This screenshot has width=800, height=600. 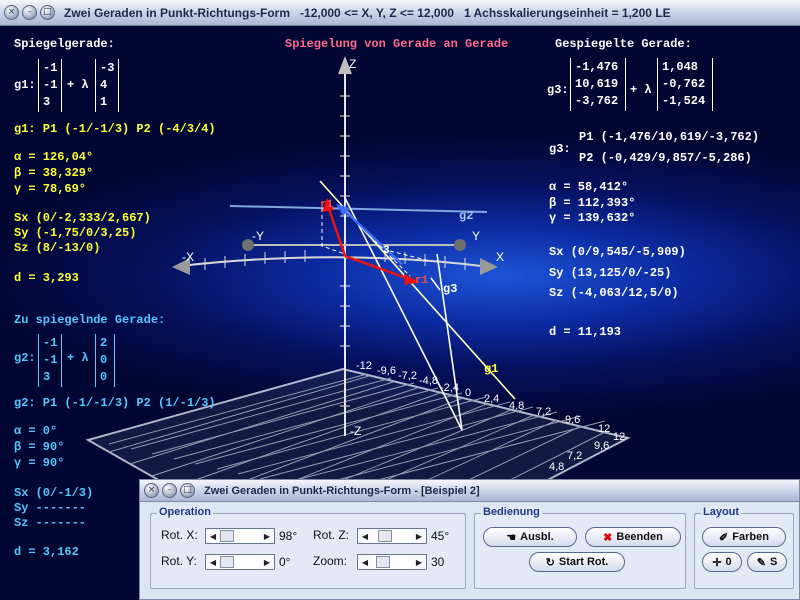 I want to click on hand-icon: ☚, so click(x=511, y=537).